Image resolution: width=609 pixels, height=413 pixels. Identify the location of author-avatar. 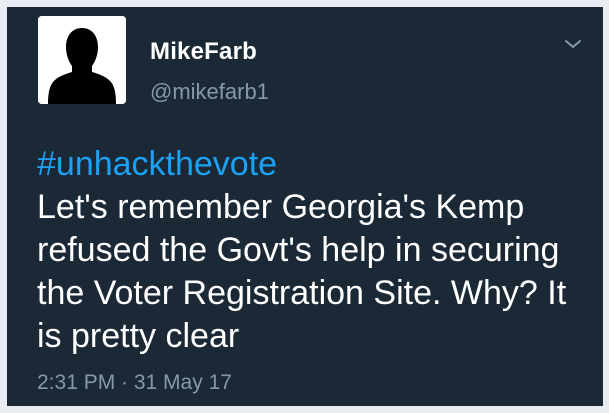
(82, 60).